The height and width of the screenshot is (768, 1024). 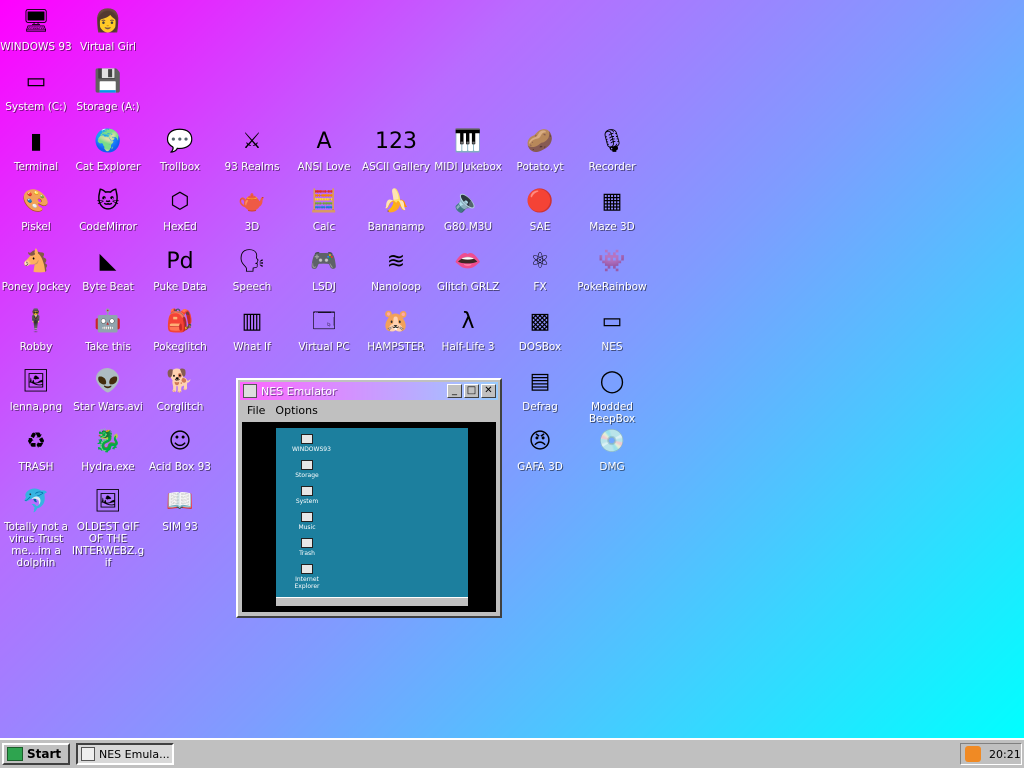 I want to click on desktop-icon: 🌍 Cat Explorer, so click(x=108, y=152).